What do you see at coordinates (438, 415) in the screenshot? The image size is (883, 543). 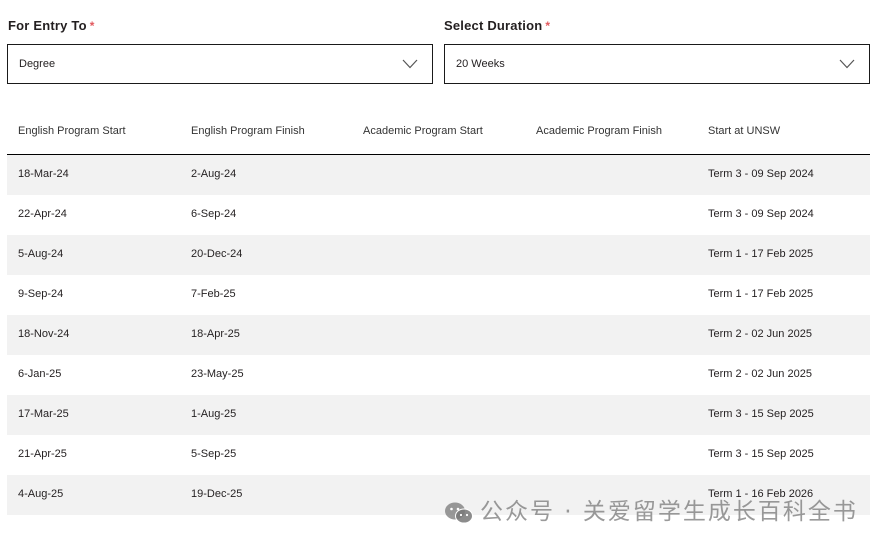 I see `table-row: 17-Mar-25 1-Aug-25 Term 3 - 15 Sep 2025` at bounding box center [438, 415].